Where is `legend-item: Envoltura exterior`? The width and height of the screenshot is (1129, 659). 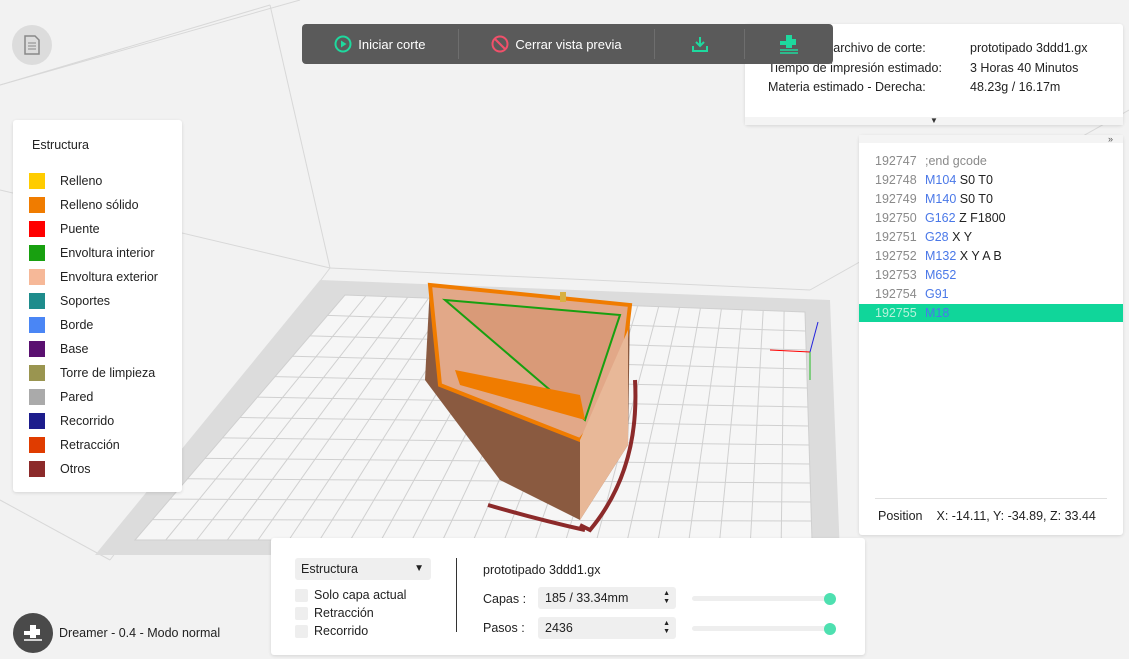
legend-item: Envoltura exterior is located at coordinates (93, 277).